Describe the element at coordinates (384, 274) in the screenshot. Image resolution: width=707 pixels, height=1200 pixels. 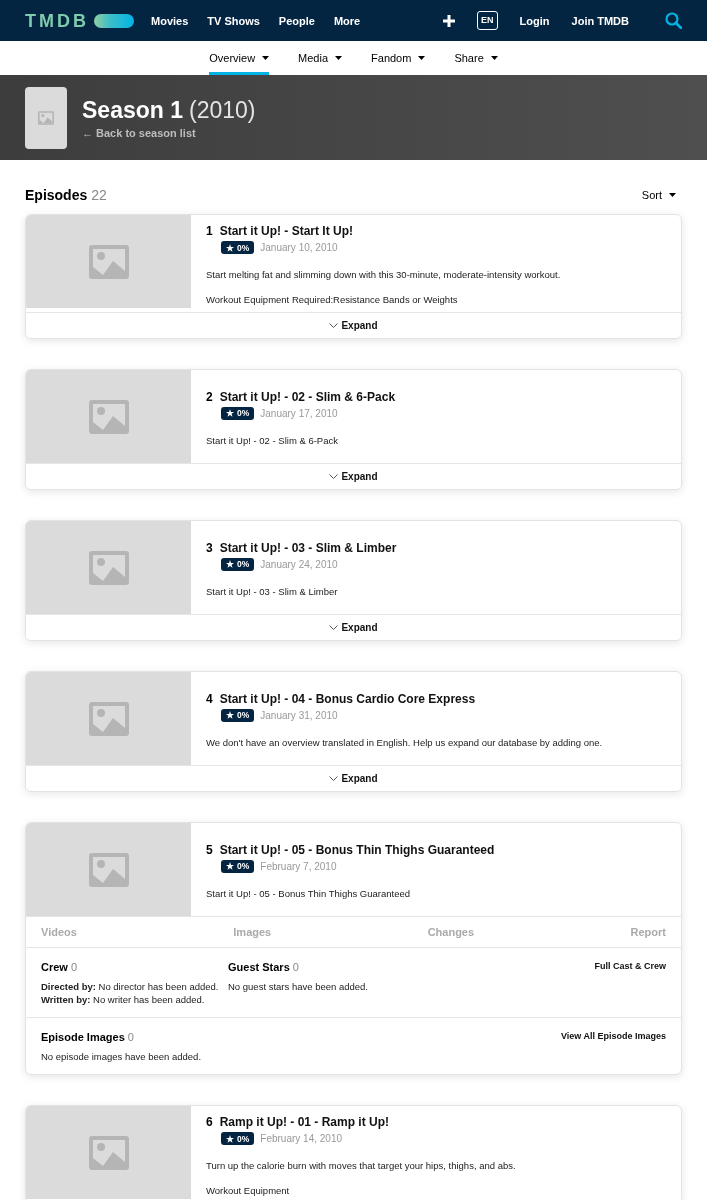
I see `episode-overview: Start melting fat and slimming down with this 30-minute, moderate-intensity workout.` at that location.